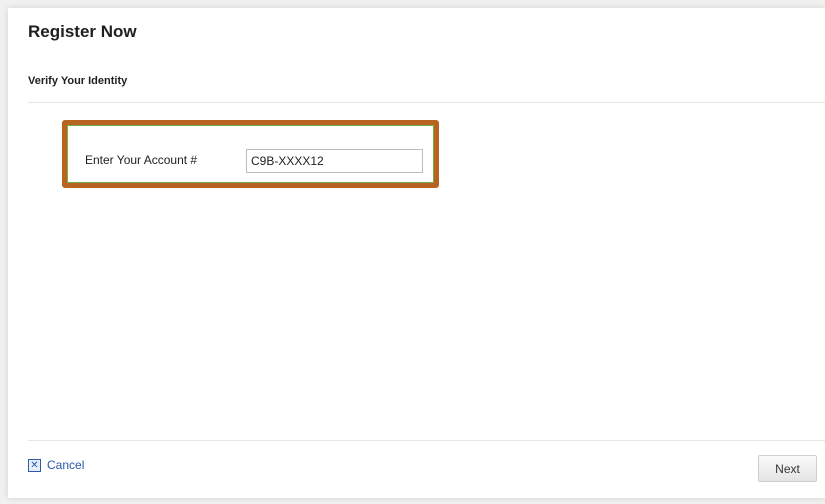  I want to click on close-icon: ✕, so click(34, 465).